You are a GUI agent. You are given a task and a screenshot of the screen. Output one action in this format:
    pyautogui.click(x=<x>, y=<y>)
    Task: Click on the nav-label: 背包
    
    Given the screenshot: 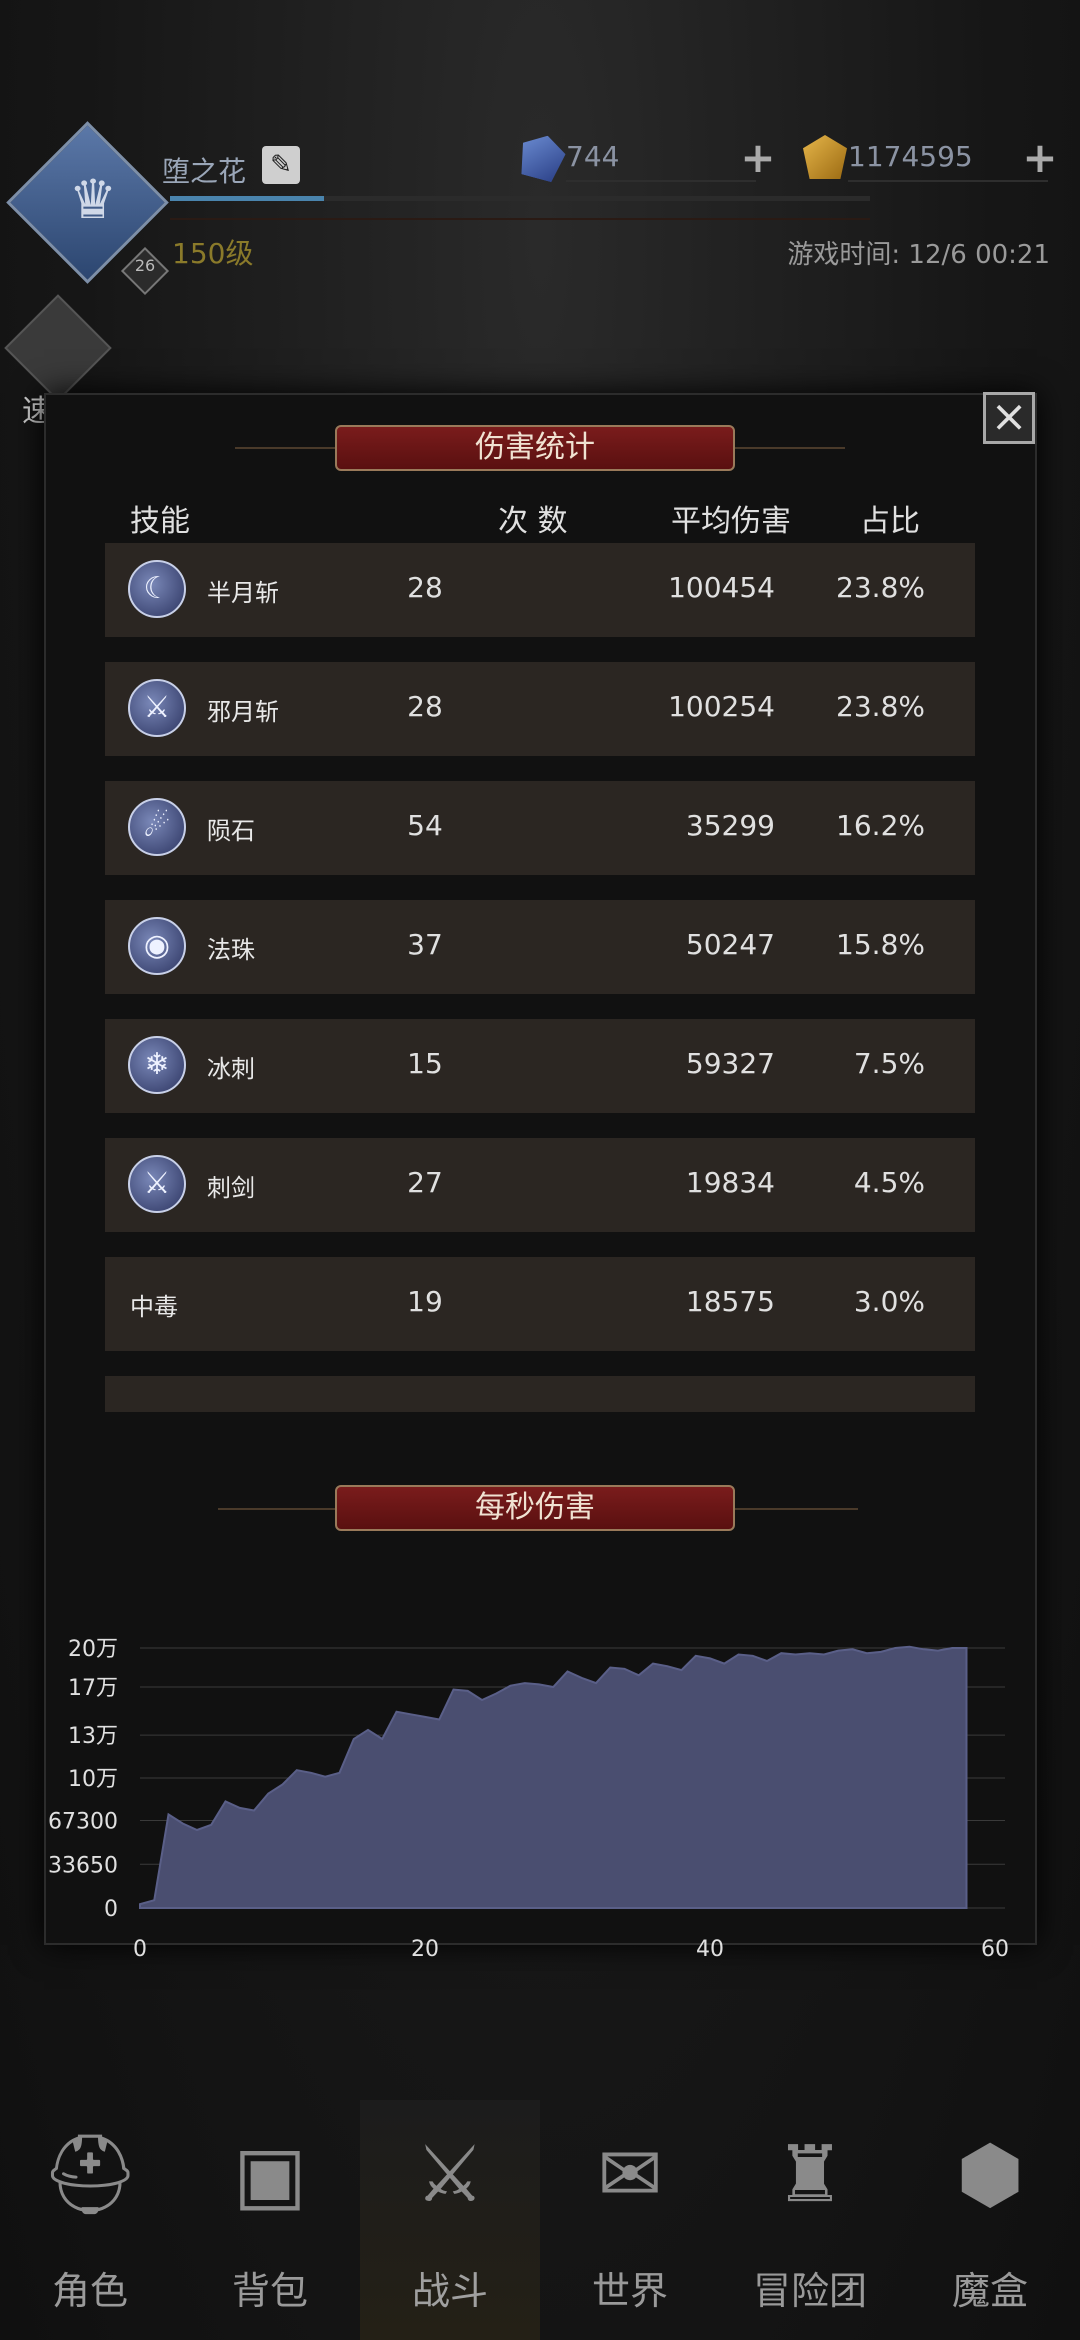 What is the action you would take?
    pyautogui.click(x=269, y=2291)
    